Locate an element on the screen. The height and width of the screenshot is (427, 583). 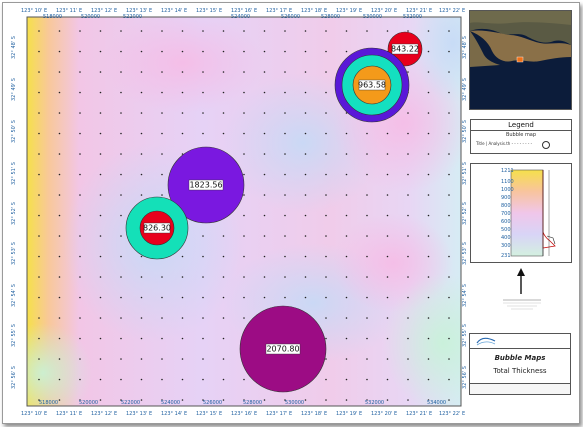
inset-locator-map is located at coordinates (520, 60).